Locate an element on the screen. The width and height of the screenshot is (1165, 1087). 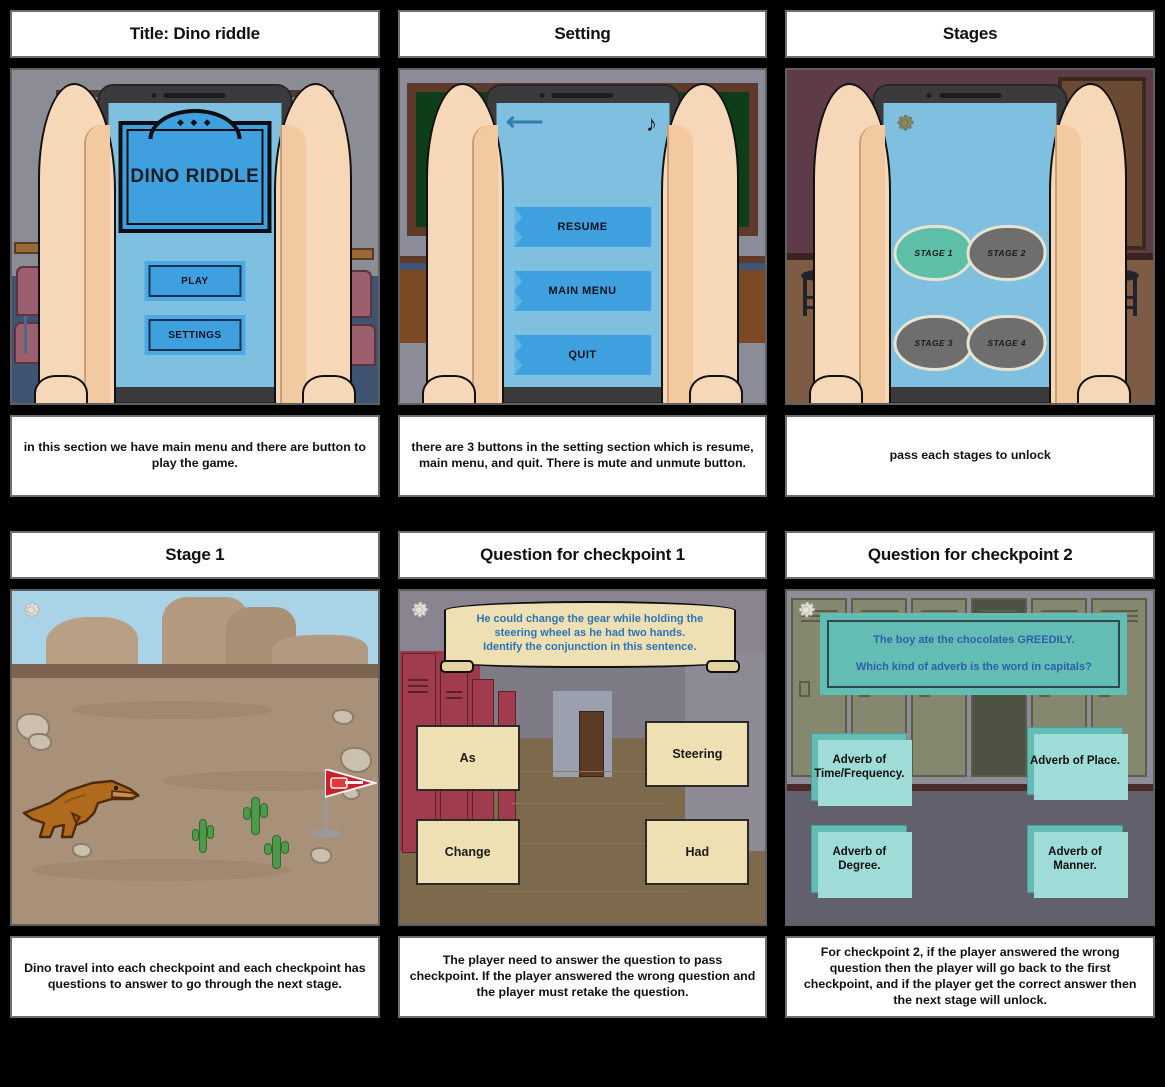
quit-button-label: QUIT is located at coordinates (582, 355).